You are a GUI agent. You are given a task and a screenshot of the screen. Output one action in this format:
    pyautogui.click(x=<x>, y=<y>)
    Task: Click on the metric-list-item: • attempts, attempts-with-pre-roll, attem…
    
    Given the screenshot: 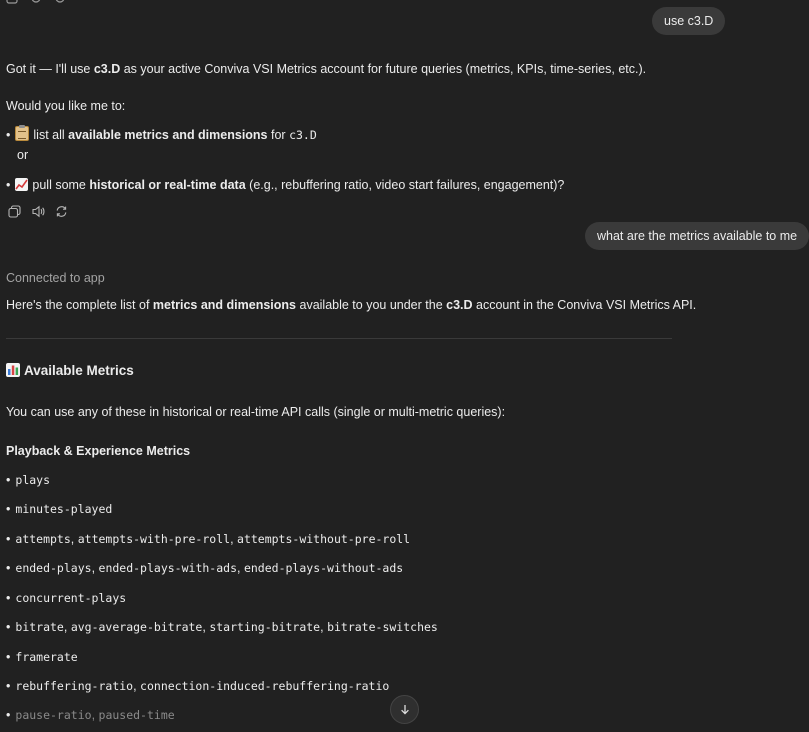 What is the action you would take?
    pyautogui.click(x=208, y=539)
    